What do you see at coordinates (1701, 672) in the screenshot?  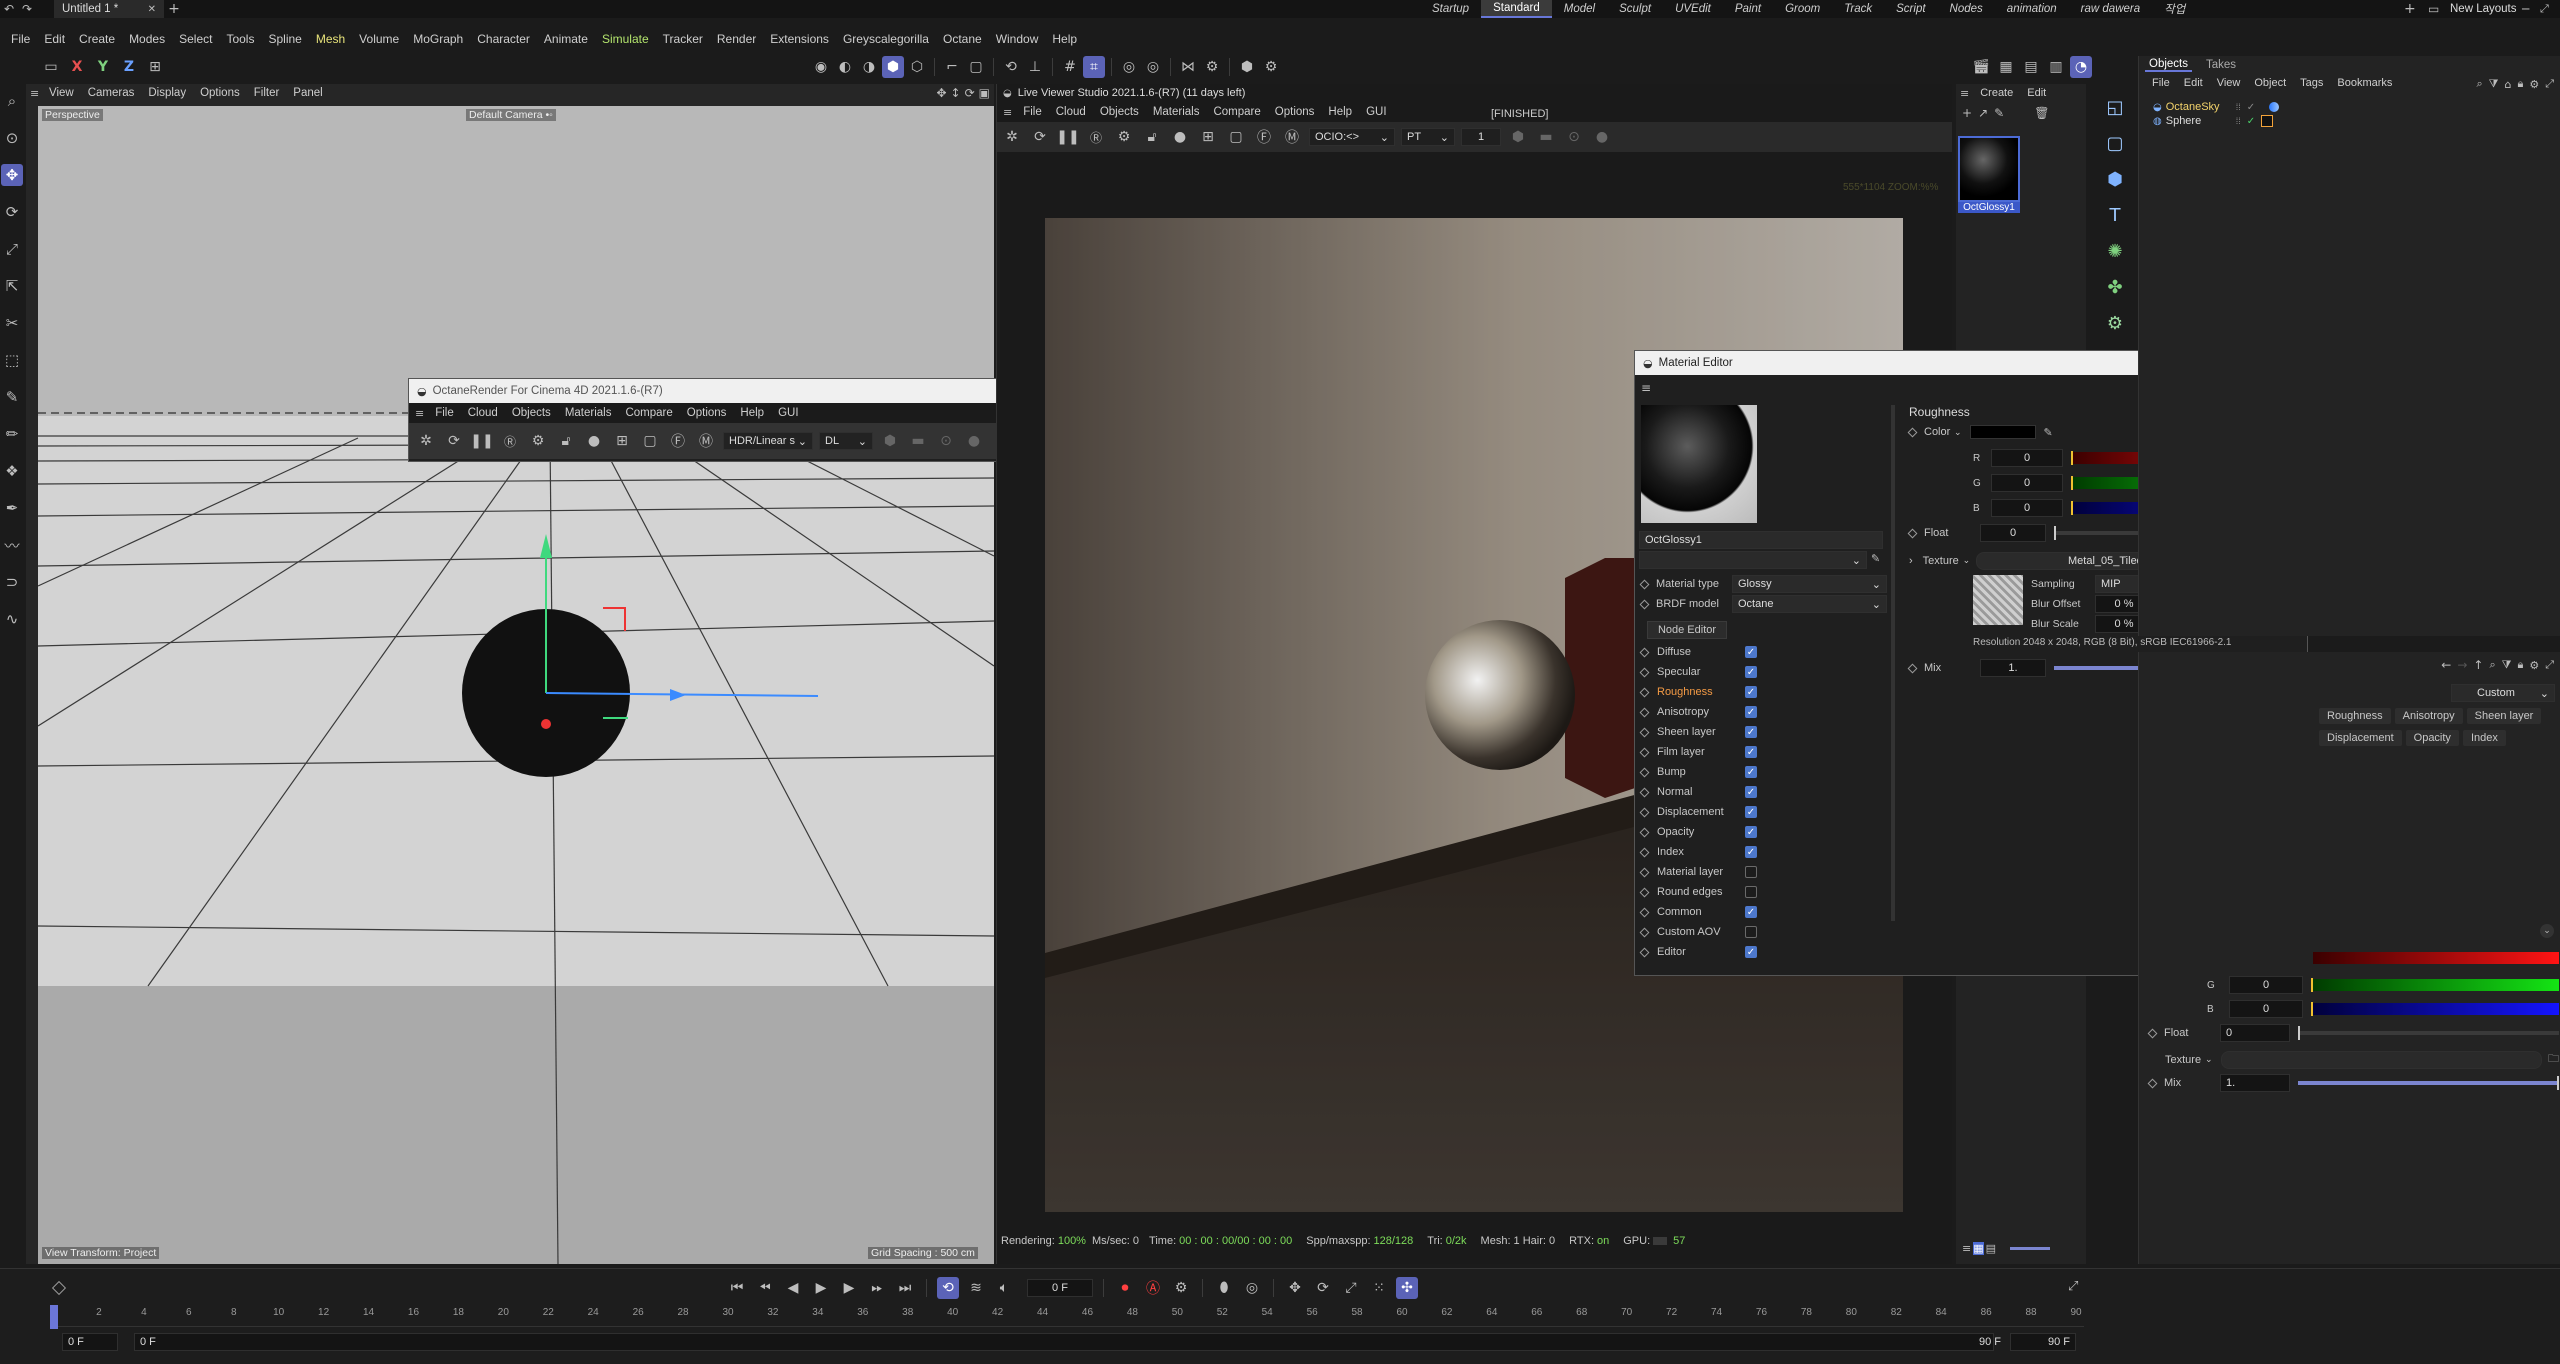 I see `channel-label: Specular` at bounding box center [1701, 672].